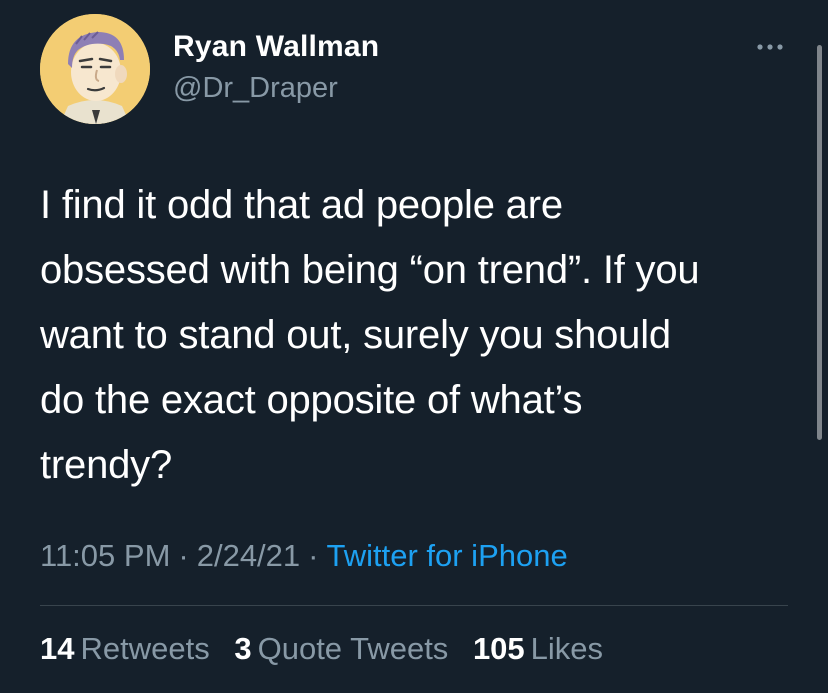 The width and height of the screenshot is (828, 693). What do you see at coordinates (255, 88) in the screenshot?
I see `author-handle: @Dr_Draper` at bounding box center [255, 88].